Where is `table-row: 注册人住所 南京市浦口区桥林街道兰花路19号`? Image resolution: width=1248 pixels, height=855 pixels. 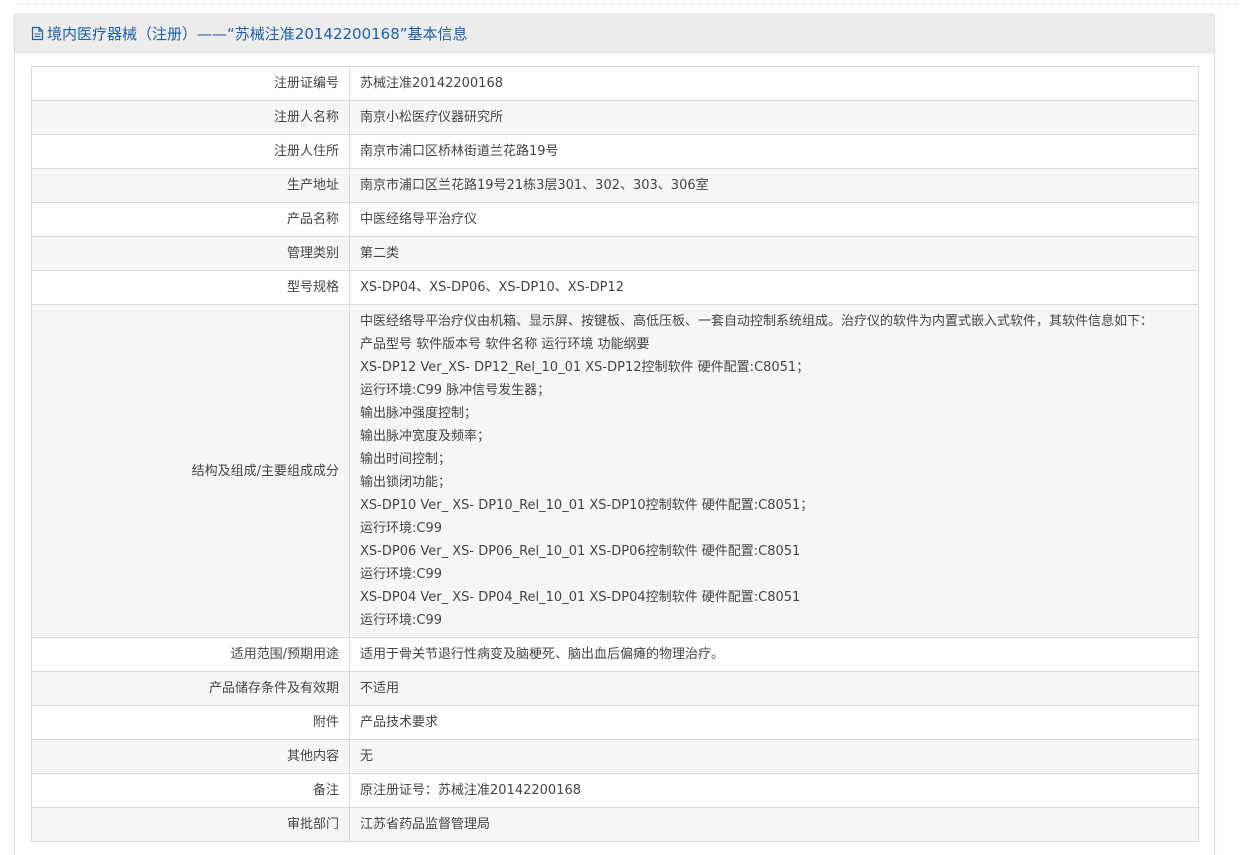
table-row: 注册人住所 南京市浦口区桥林街道兰花路19号 is located at coordinates (615, 151).